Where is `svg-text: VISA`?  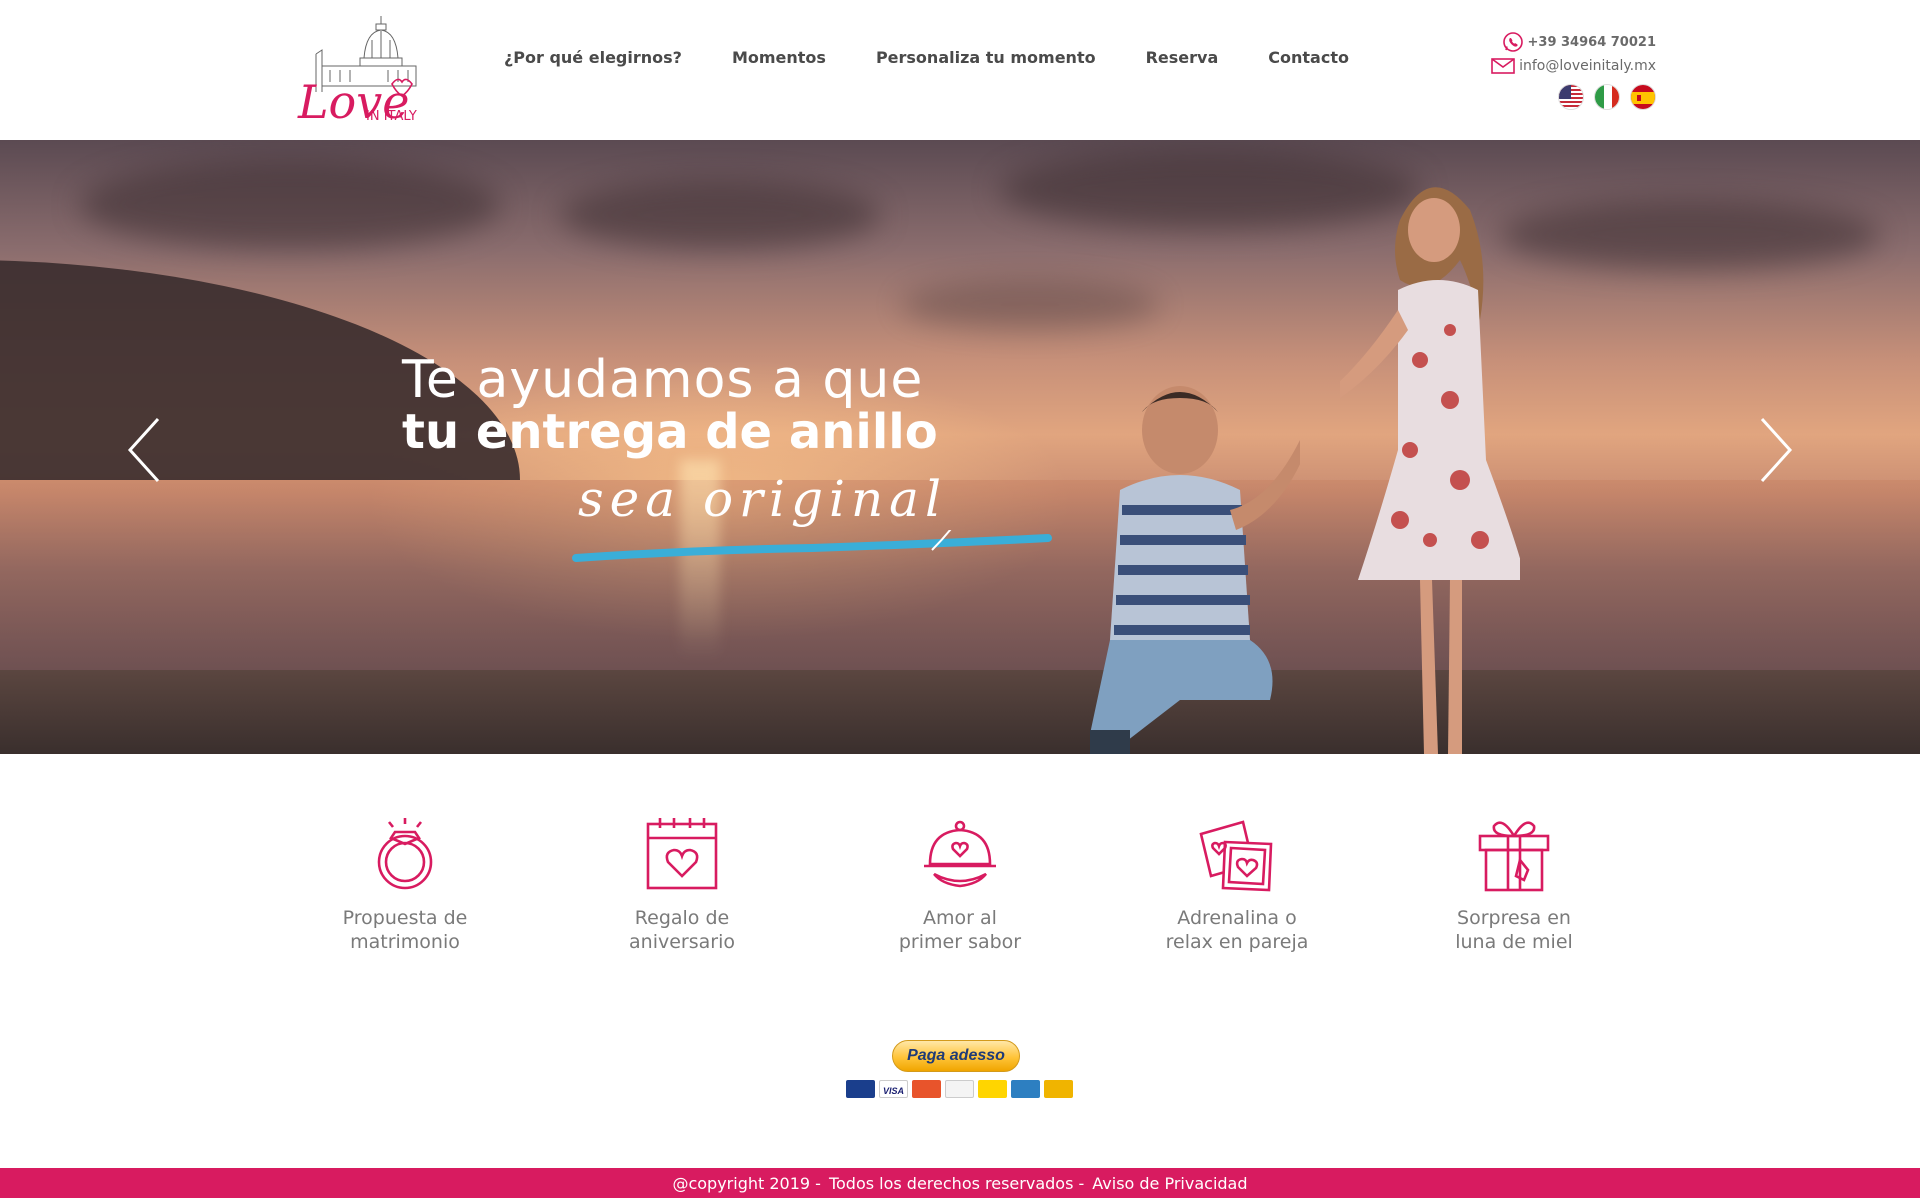
svg-text: VISA is located at coordinates (893, 1091).